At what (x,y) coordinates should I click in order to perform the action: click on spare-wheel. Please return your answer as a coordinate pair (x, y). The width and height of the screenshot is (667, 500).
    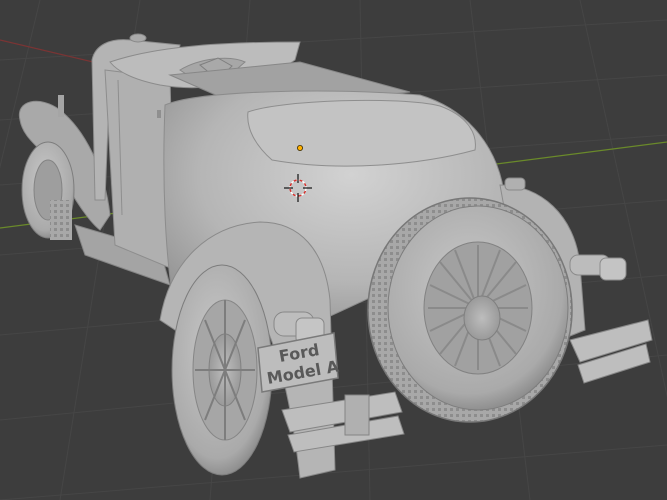
    Looking at the image, I should click on (470, 310).